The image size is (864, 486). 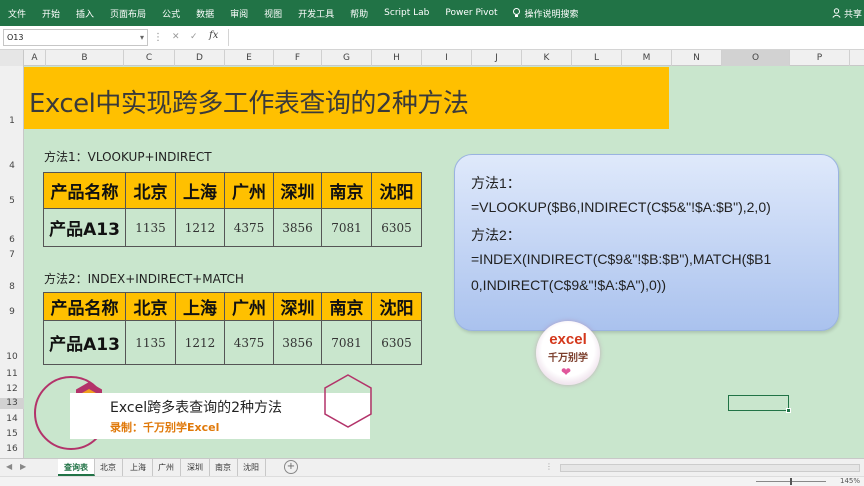 What do you see at coordinates (249, 58) in the screenshot?
I see `column-header: E` at bounding box center [249, 58].